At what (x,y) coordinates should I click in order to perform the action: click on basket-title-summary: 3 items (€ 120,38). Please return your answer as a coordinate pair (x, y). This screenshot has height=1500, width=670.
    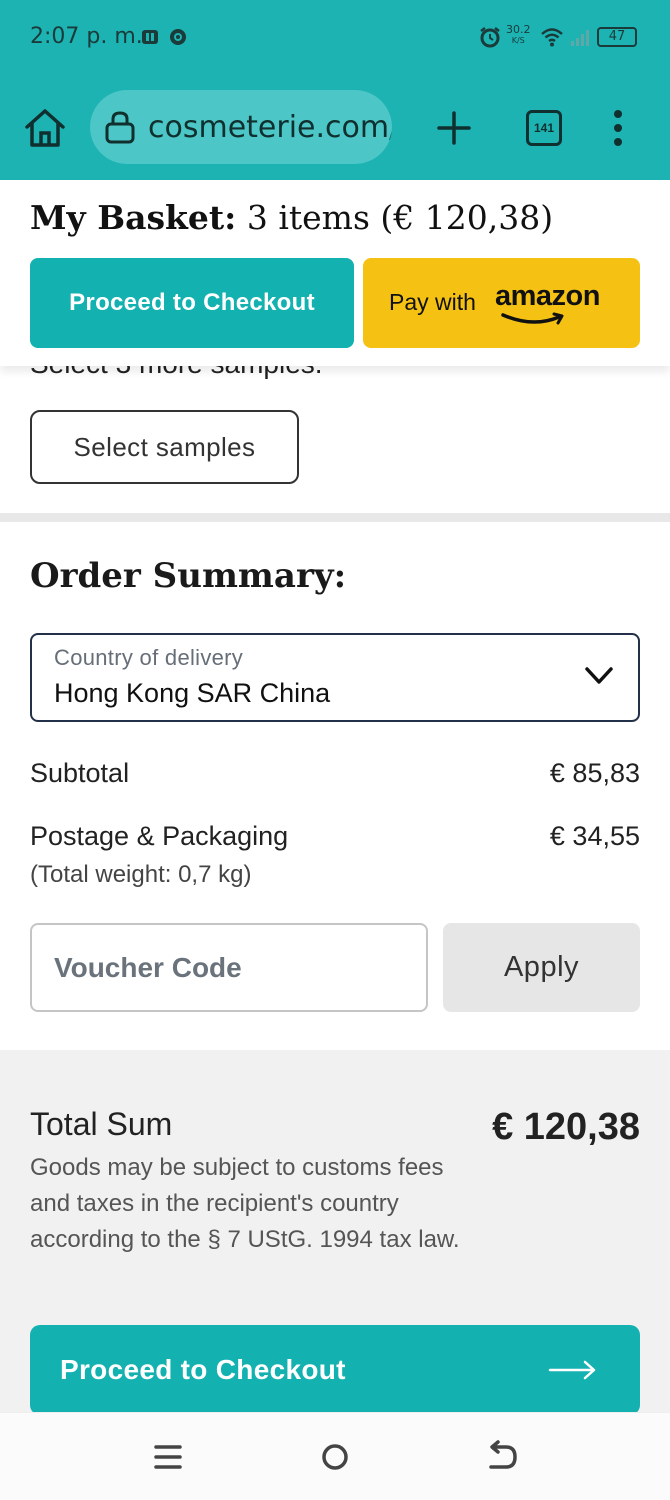
    Looking at the image, I should click on (395, 217).